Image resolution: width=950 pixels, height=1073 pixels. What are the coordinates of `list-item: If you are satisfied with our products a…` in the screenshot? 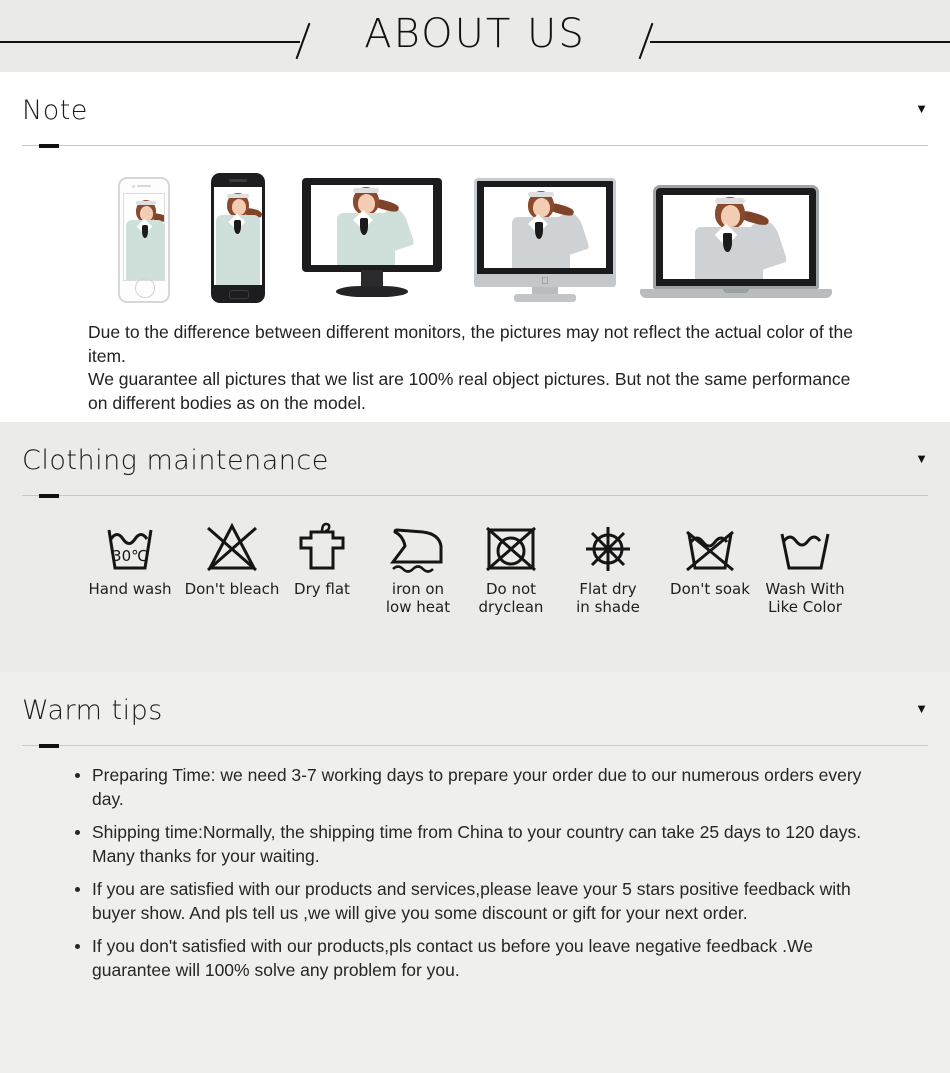 It's located at (475, 901).